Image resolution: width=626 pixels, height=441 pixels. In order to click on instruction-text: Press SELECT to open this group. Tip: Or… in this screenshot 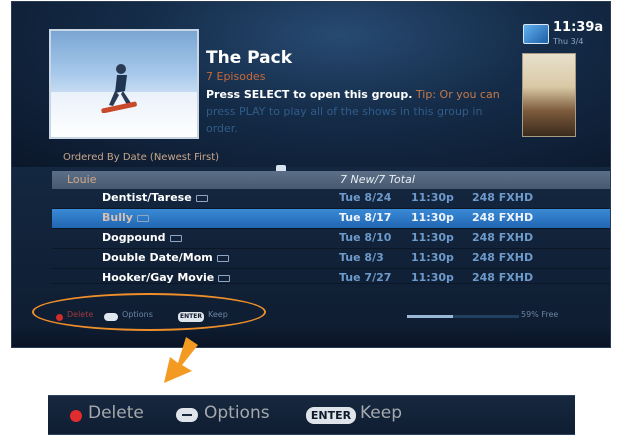, I will do `click(356, 111)`.